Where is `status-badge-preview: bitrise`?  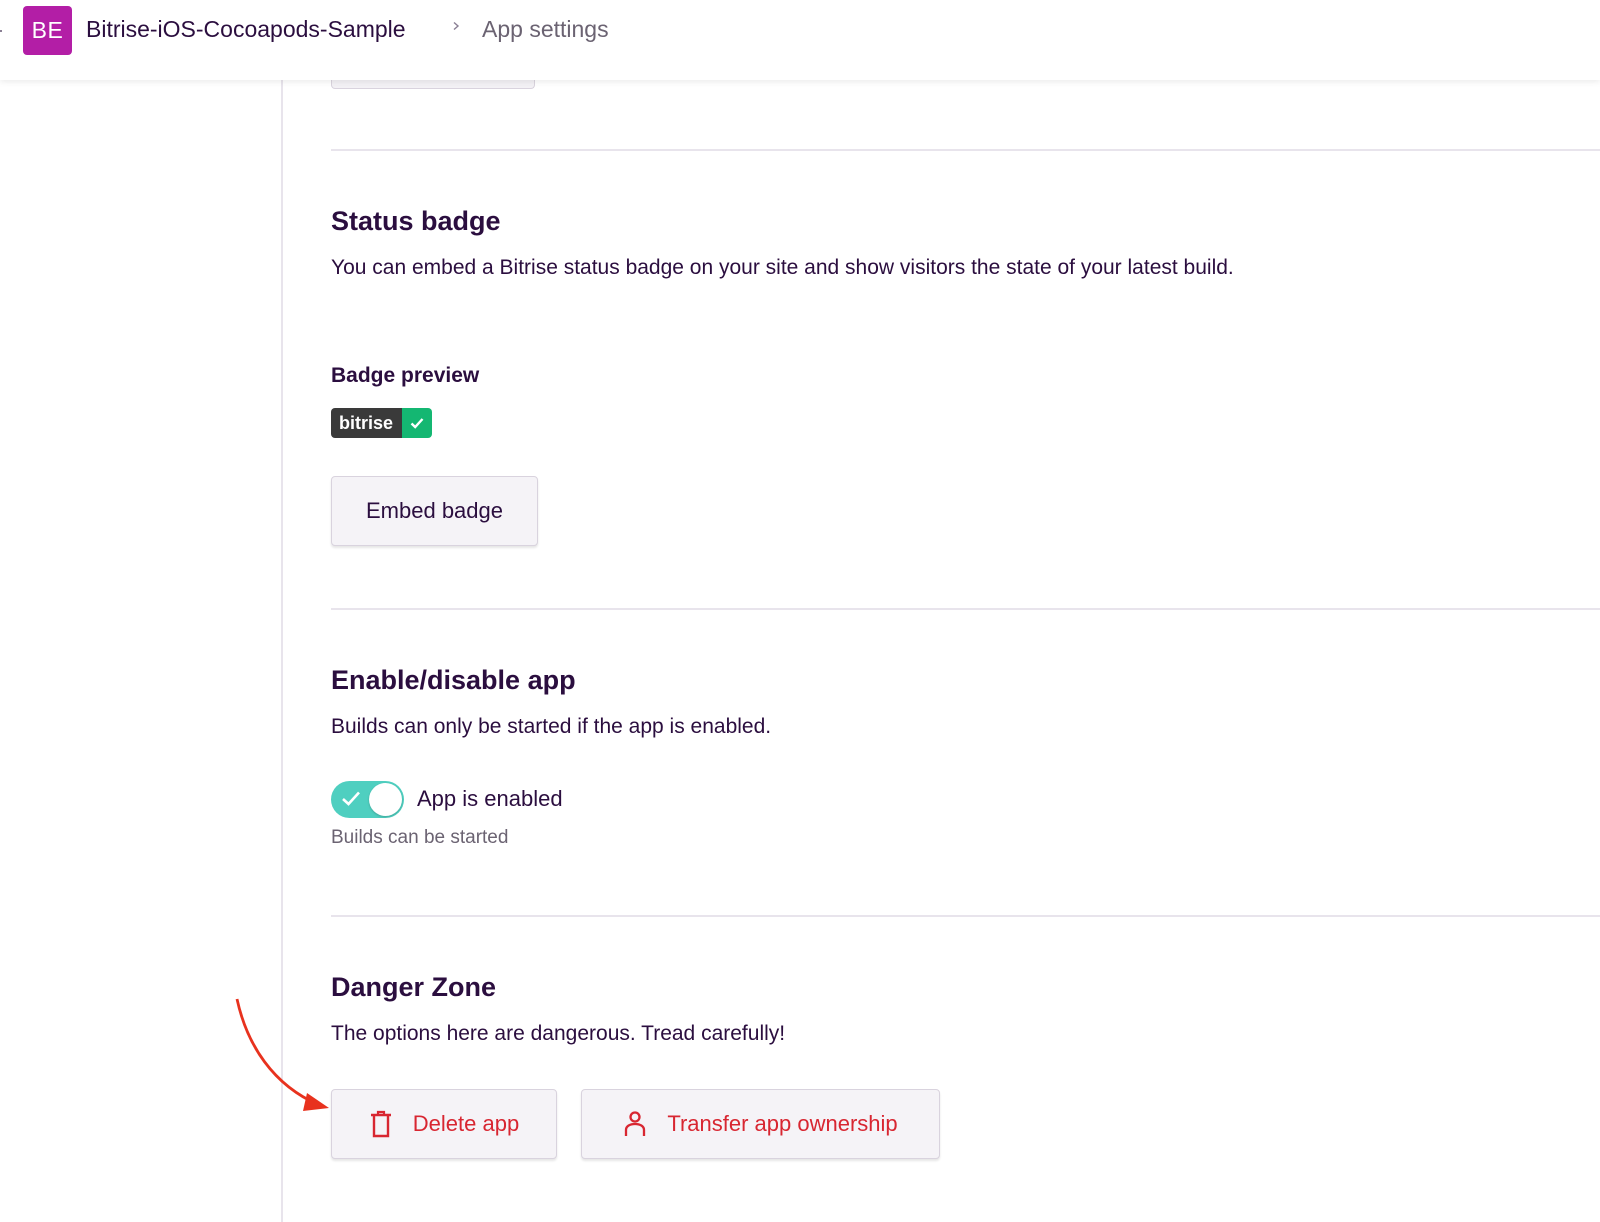 status-badge-preview: bitrise is located at coordinates (382, 423).